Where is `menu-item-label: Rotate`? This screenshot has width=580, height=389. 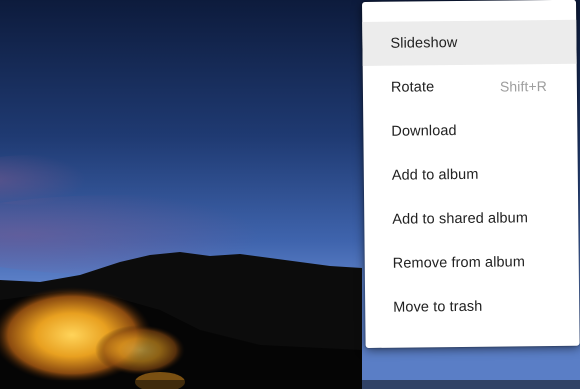 menu-item-label: Rotate is located at coordinates (412, 87).